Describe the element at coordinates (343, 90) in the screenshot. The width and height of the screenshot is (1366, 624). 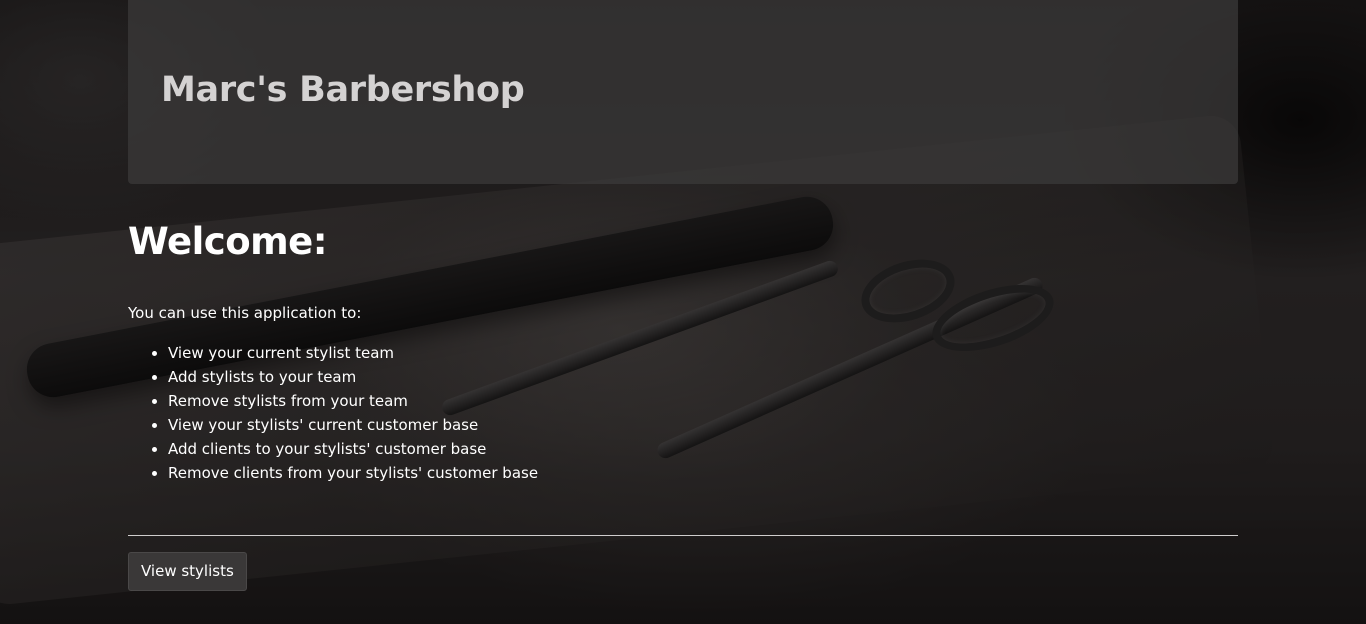
I see `site-title: Marc's Barbershop` at that location.